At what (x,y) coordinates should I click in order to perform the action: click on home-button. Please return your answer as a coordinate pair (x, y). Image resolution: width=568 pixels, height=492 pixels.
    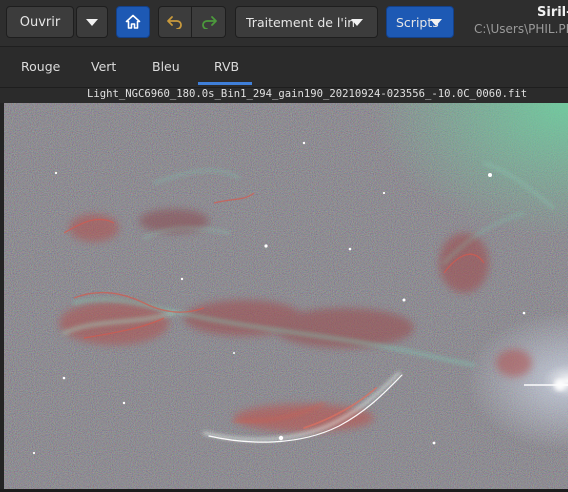
    Looking at the image, I should click on (133, 22).